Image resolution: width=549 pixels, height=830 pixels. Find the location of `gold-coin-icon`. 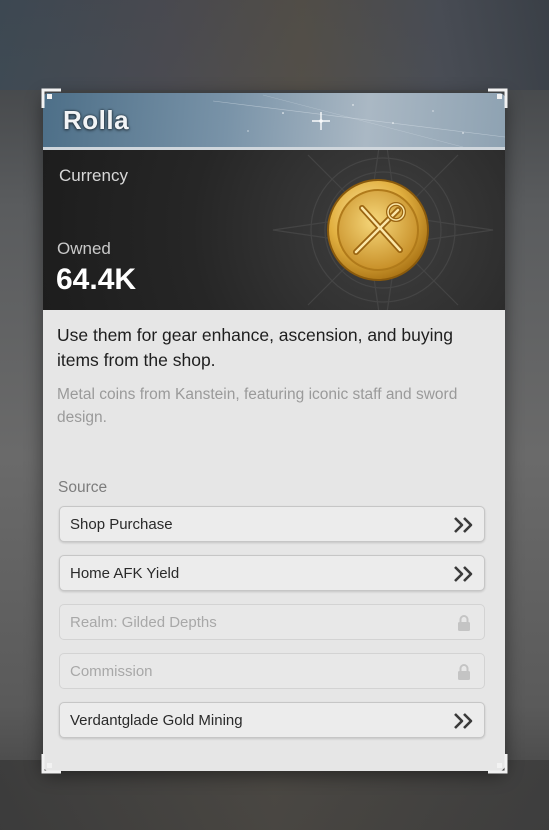

gold-coin-icon is located at coordinates (378, 230).